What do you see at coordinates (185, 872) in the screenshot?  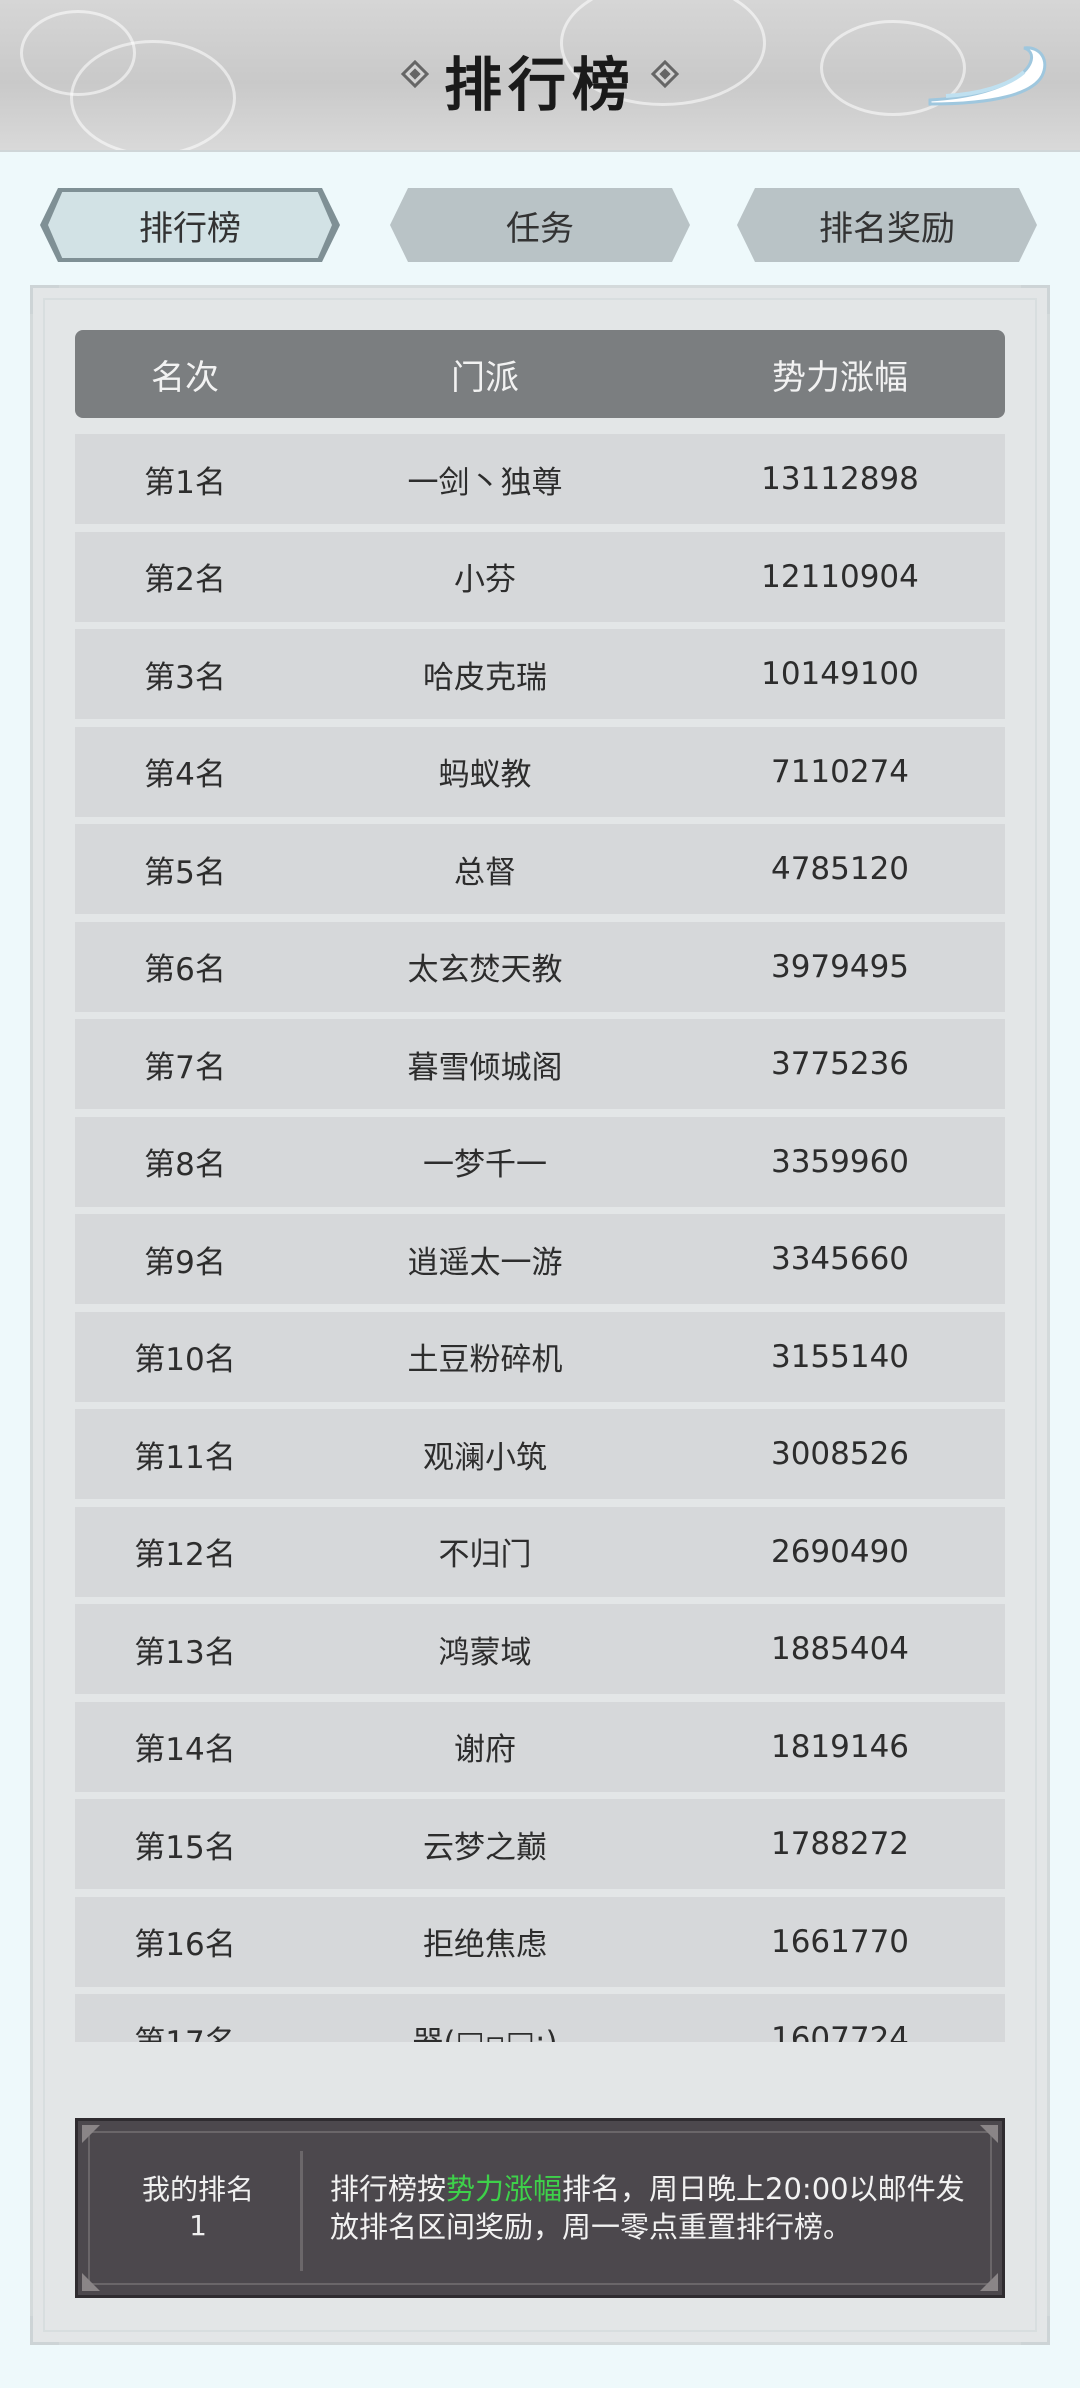 I see `rank-cell: 第5名` at bounding box center [185, 872].